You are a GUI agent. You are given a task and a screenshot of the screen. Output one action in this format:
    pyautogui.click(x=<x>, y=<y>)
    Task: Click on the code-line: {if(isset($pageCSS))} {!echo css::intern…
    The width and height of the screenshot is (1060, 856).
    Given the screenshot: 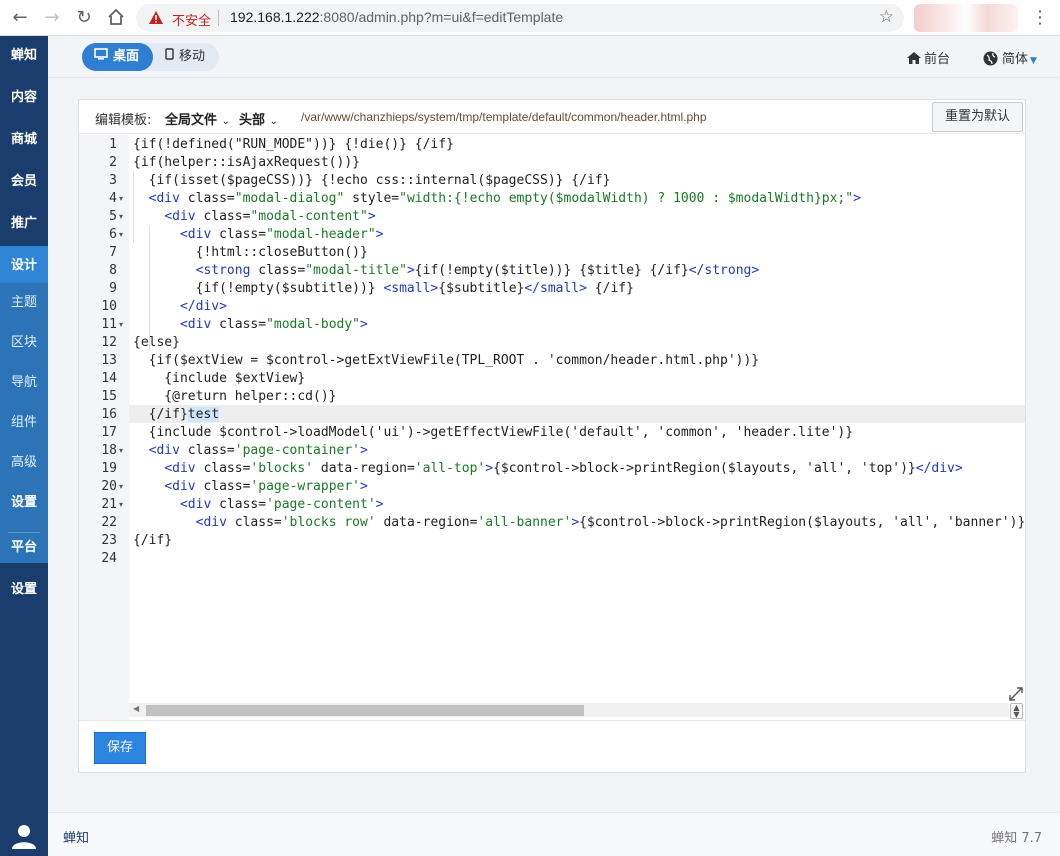 What is the action you would take?
    pyautogui.click(x=372, y=181)
    